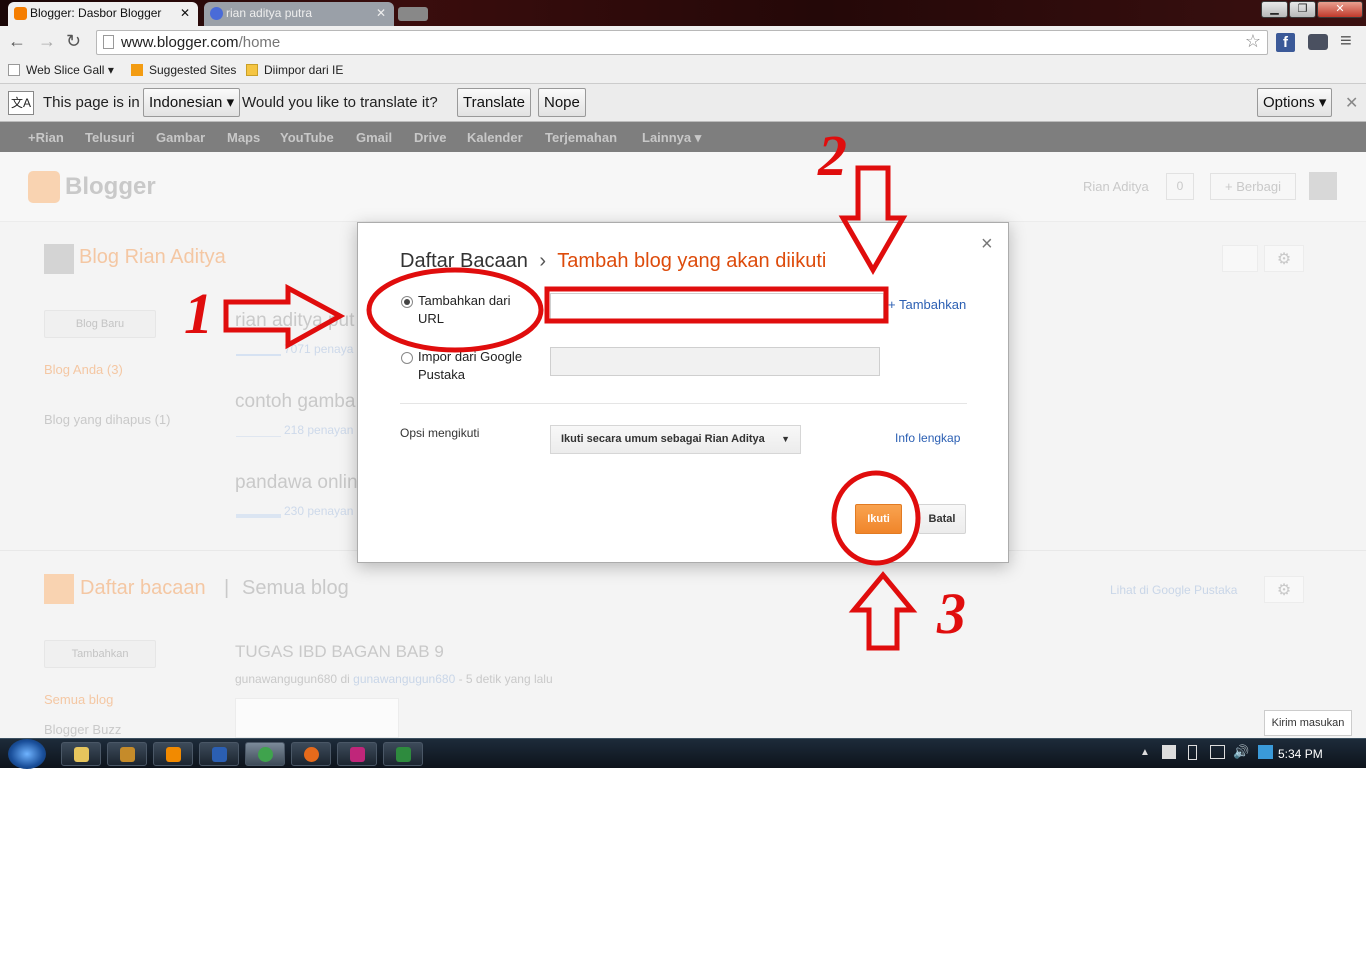 Image resolution: width=1366 pixels, height=967 pixels. What do you see at coordinates (464, 310) in the screenshot?
I see `option-url-label: Tambahkan dari URL` at bounding box center [464, 310].